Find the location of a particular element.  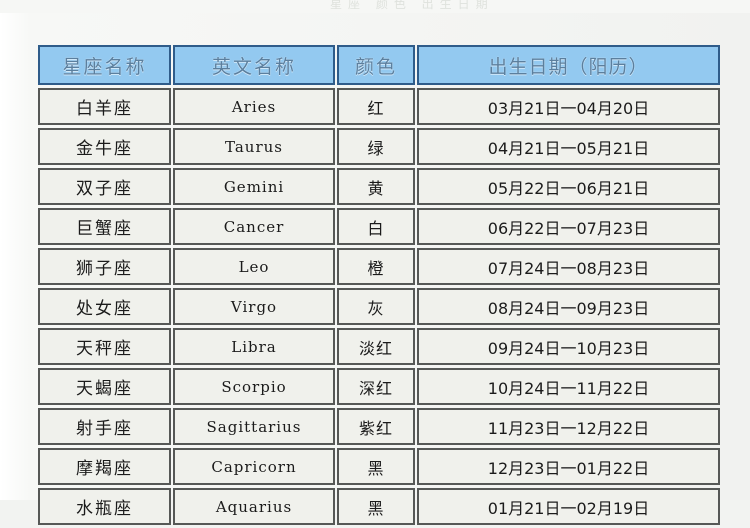

table-header: 星座名称 英文名称 颜色 出生日期（阳历） is located at coordinates (379, 65).